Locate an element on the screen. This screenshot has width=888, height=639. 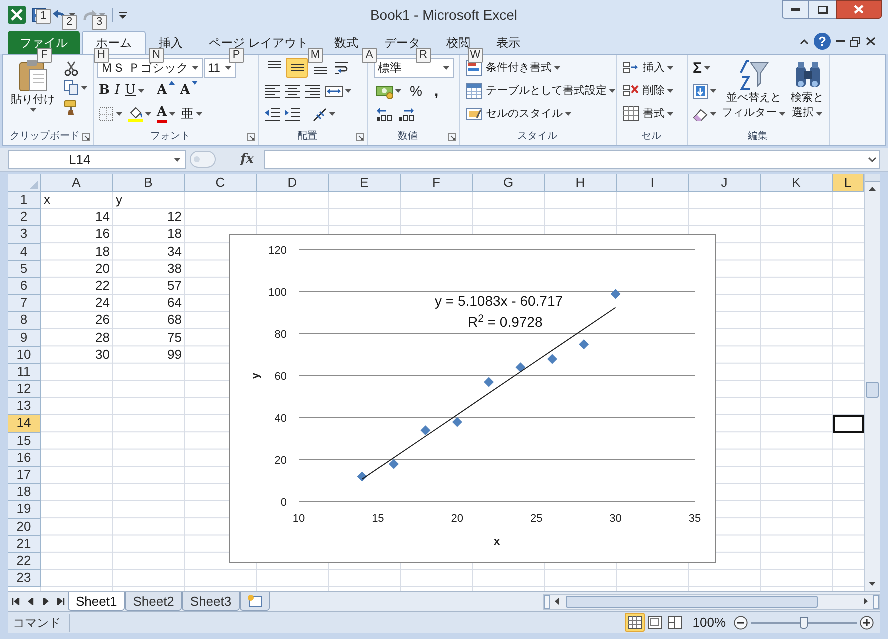
keytip-tooltip: A is located at coordinates (369, 55).